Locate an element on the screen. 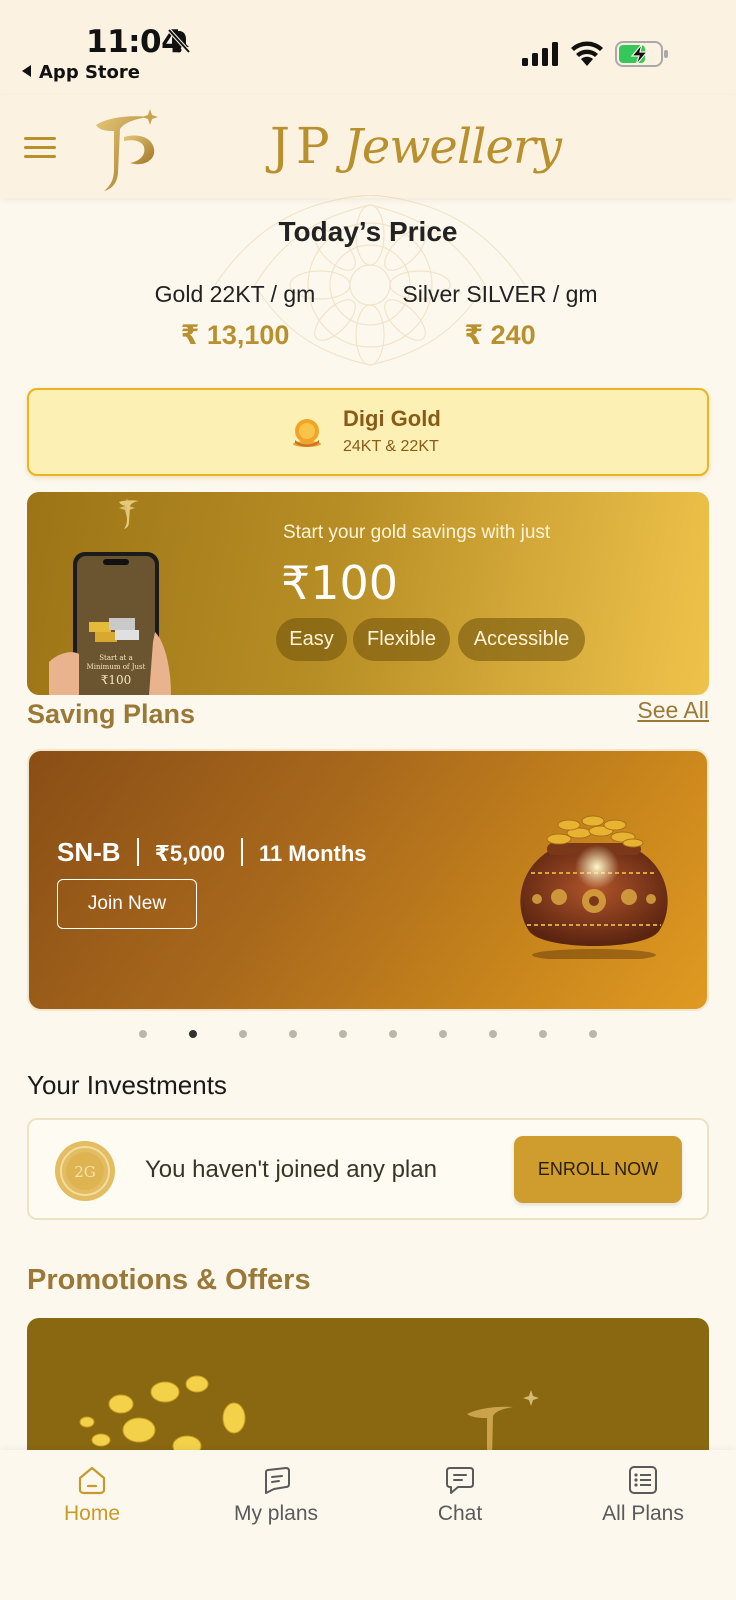 The height and width of the screenshot is (1600, 736). app-header: JP Jewellery is located at coordinates (368, 146).